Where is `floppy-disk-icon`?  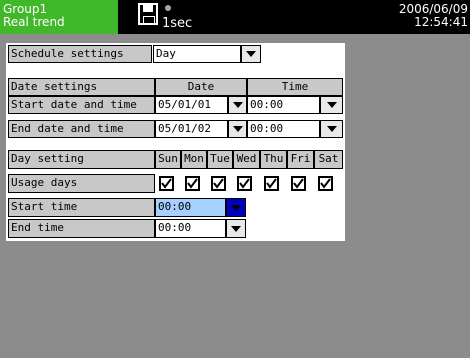 floppy-disk-icon is located at coordinates (148, 14).